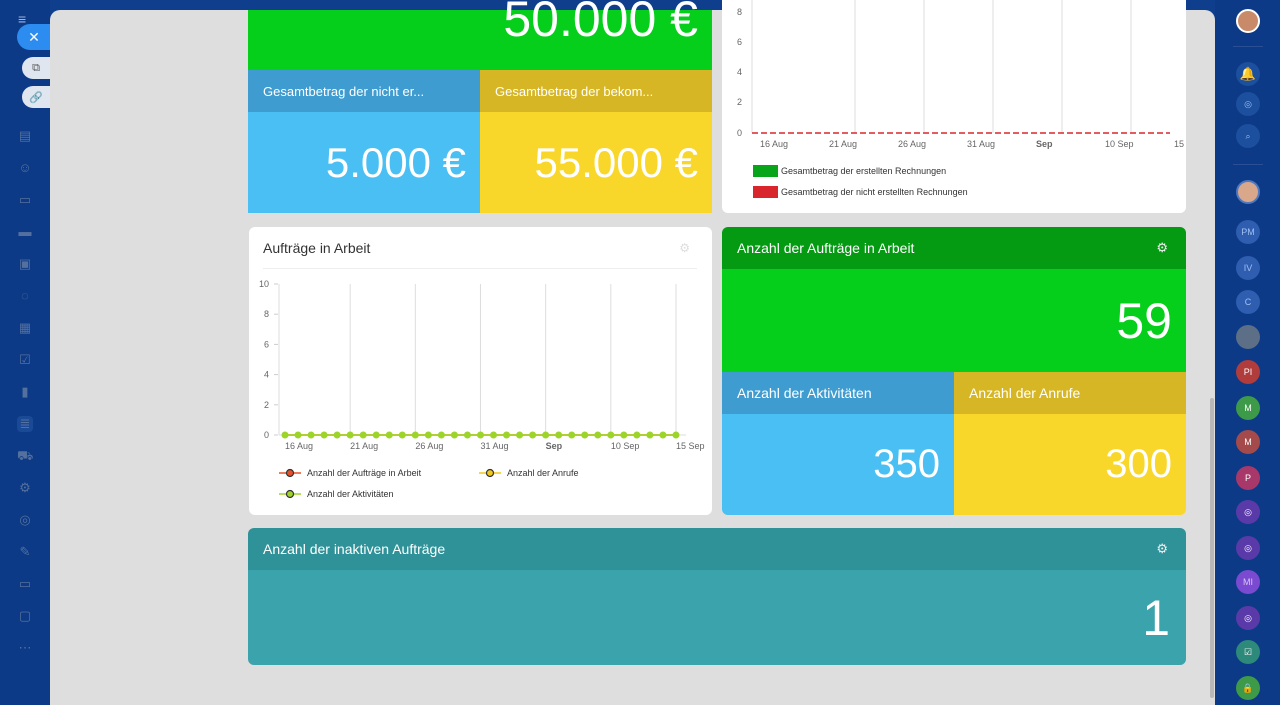 Image resolution: width=1280 pixels, height=705 pixels. Describe the element at coordinates (838, 393) in the screenshot. I see `activities-head: Anzahl der Aktivitäten` at that location.